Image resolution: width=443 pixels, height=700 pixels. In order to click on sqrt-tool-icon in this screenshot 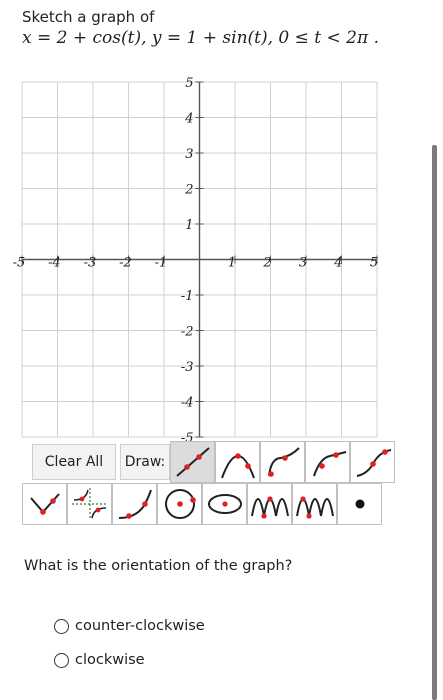, I will do `click(283, 462)`.